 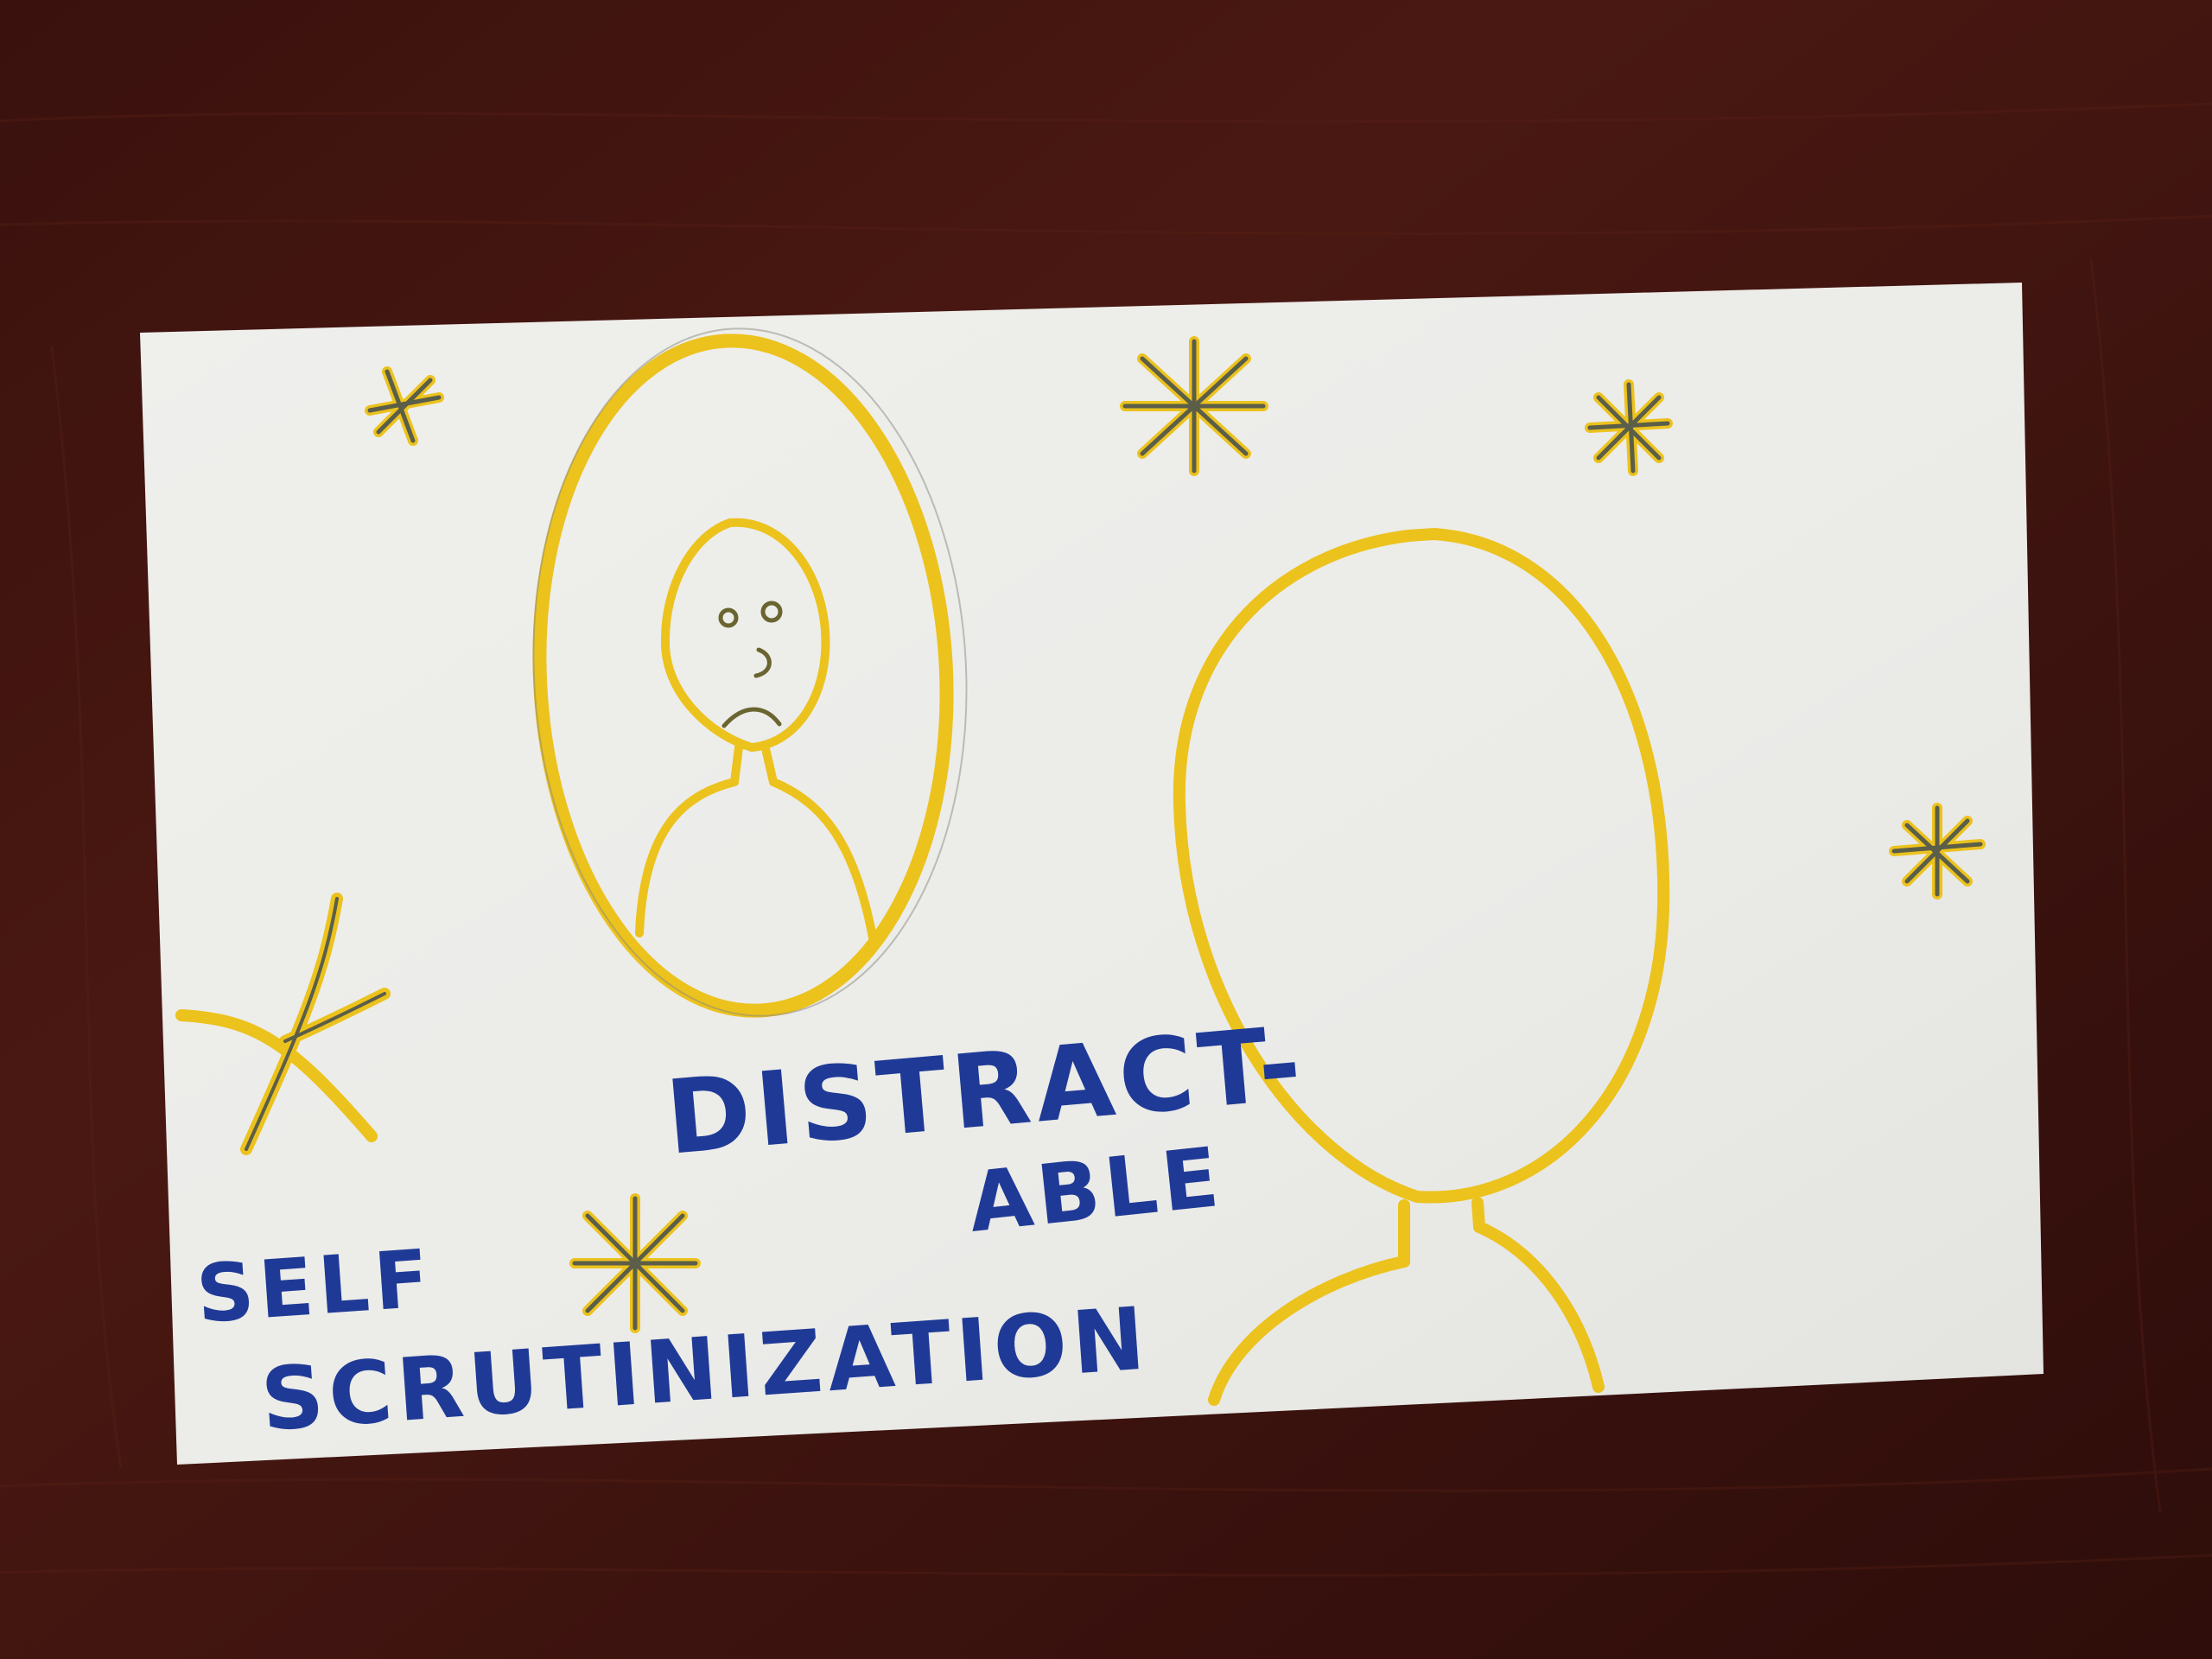 What do you see at coordinates (736, 764) in the screenshot?
I see `reflection-neck-left` at bounding box center [736, 764].